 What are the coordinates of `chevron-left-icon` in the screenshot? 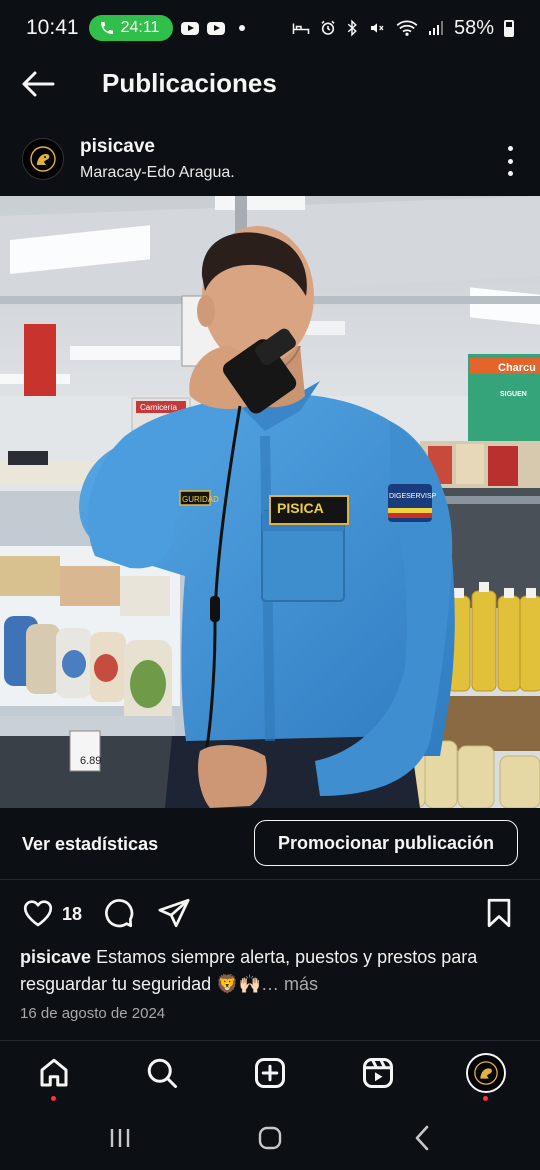 It's located at (422, 1138).